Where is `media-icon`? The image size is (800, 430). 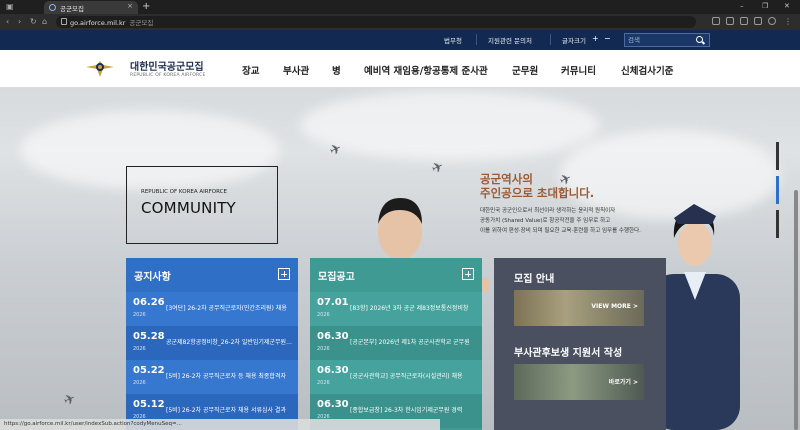 media-icon is located at coordinates (744, 21).